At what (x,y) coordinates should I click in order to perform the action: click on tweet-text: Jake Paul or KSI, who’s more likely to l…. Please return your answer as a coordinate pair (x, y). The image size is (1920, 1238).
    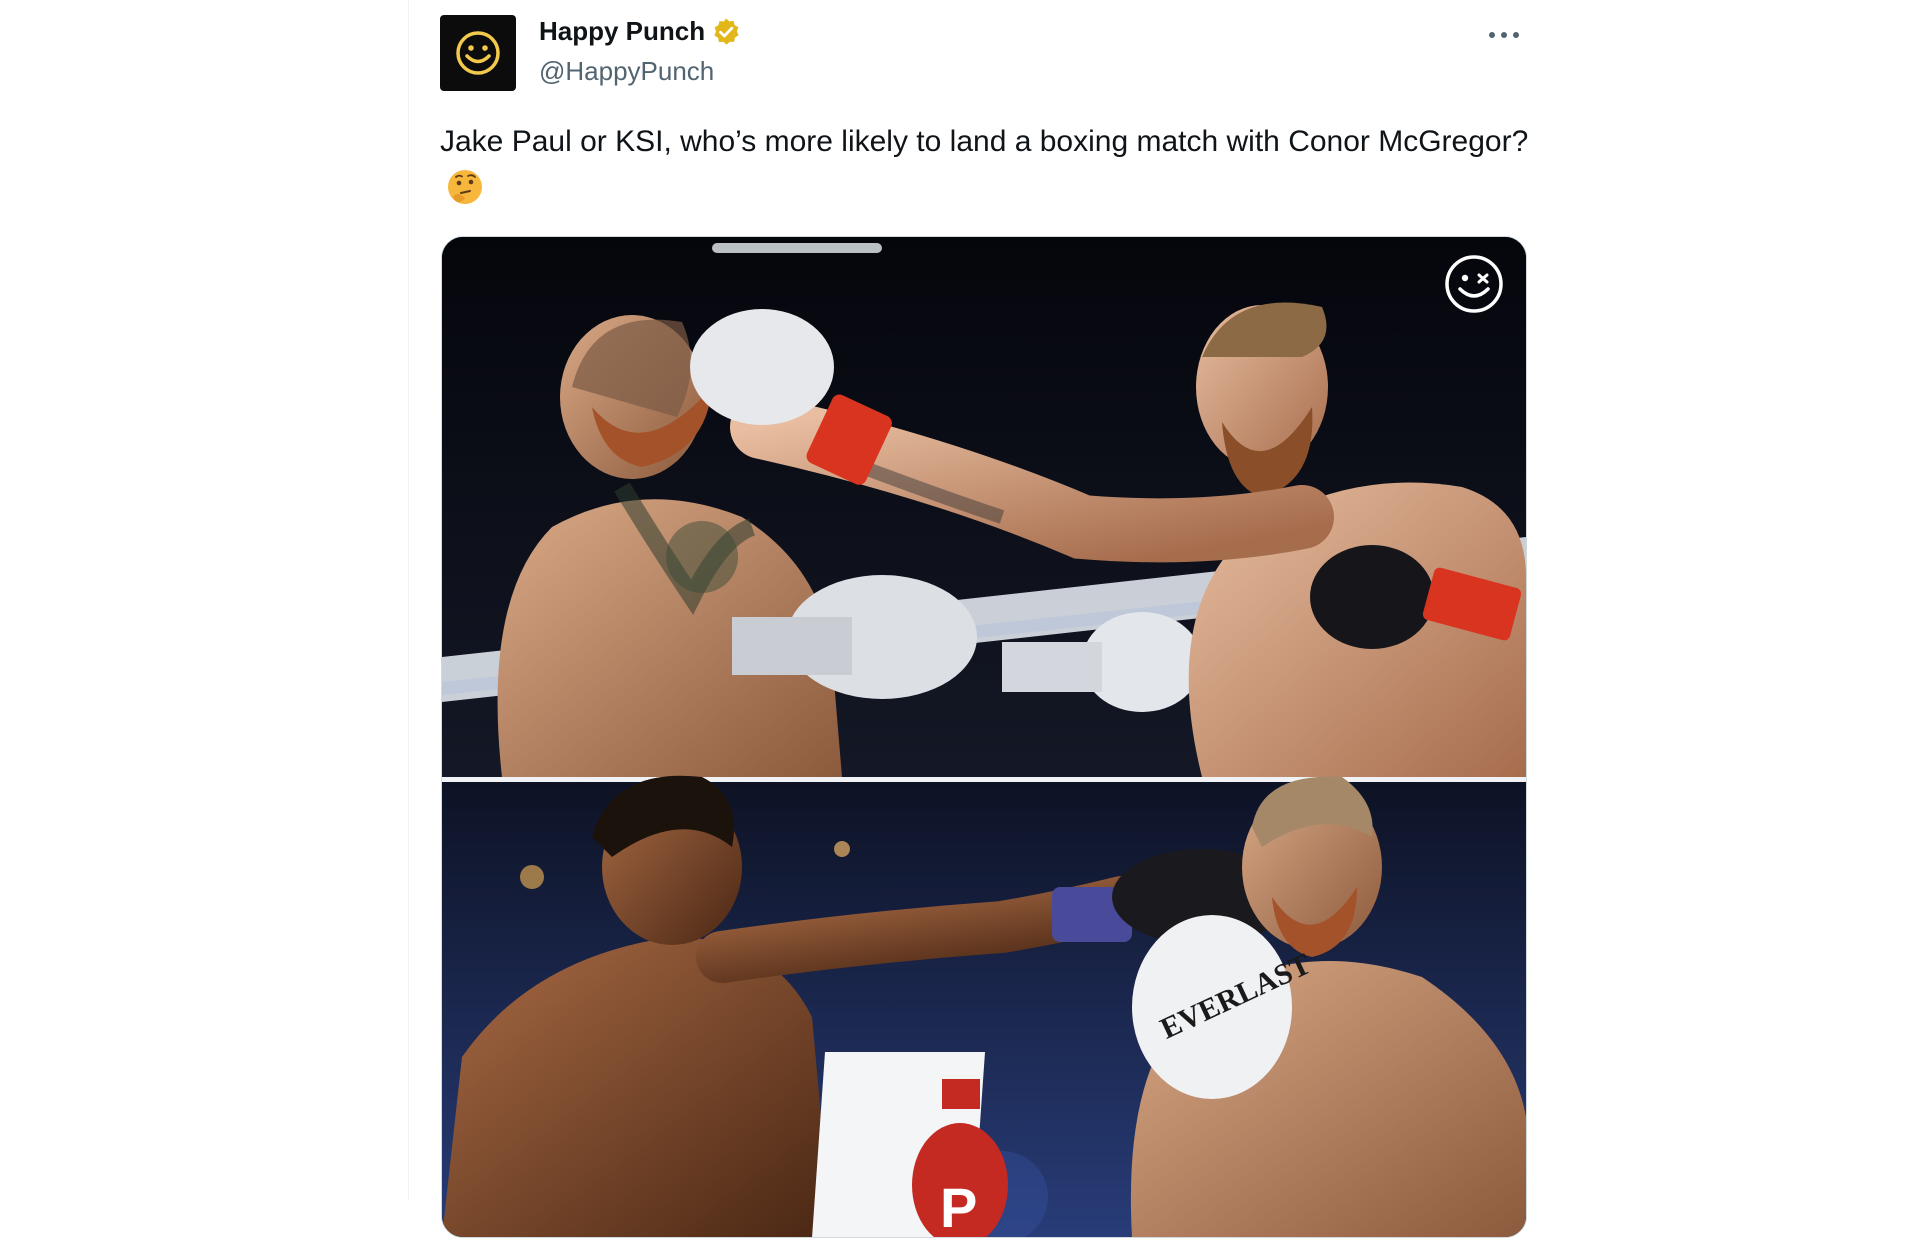
    Looking at the image, I should click on (985, 165).